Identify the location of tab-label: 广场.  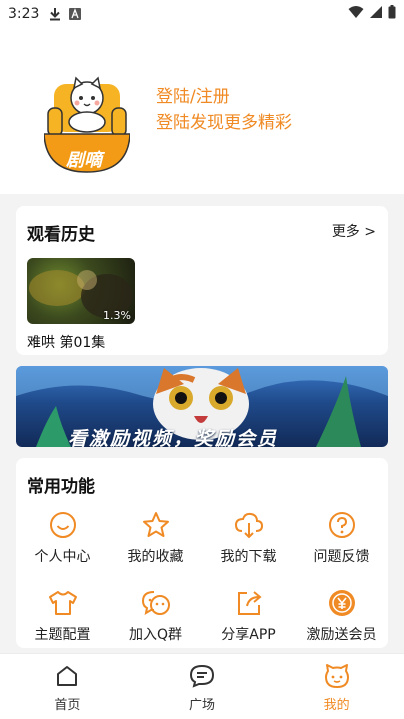
(202, 705).